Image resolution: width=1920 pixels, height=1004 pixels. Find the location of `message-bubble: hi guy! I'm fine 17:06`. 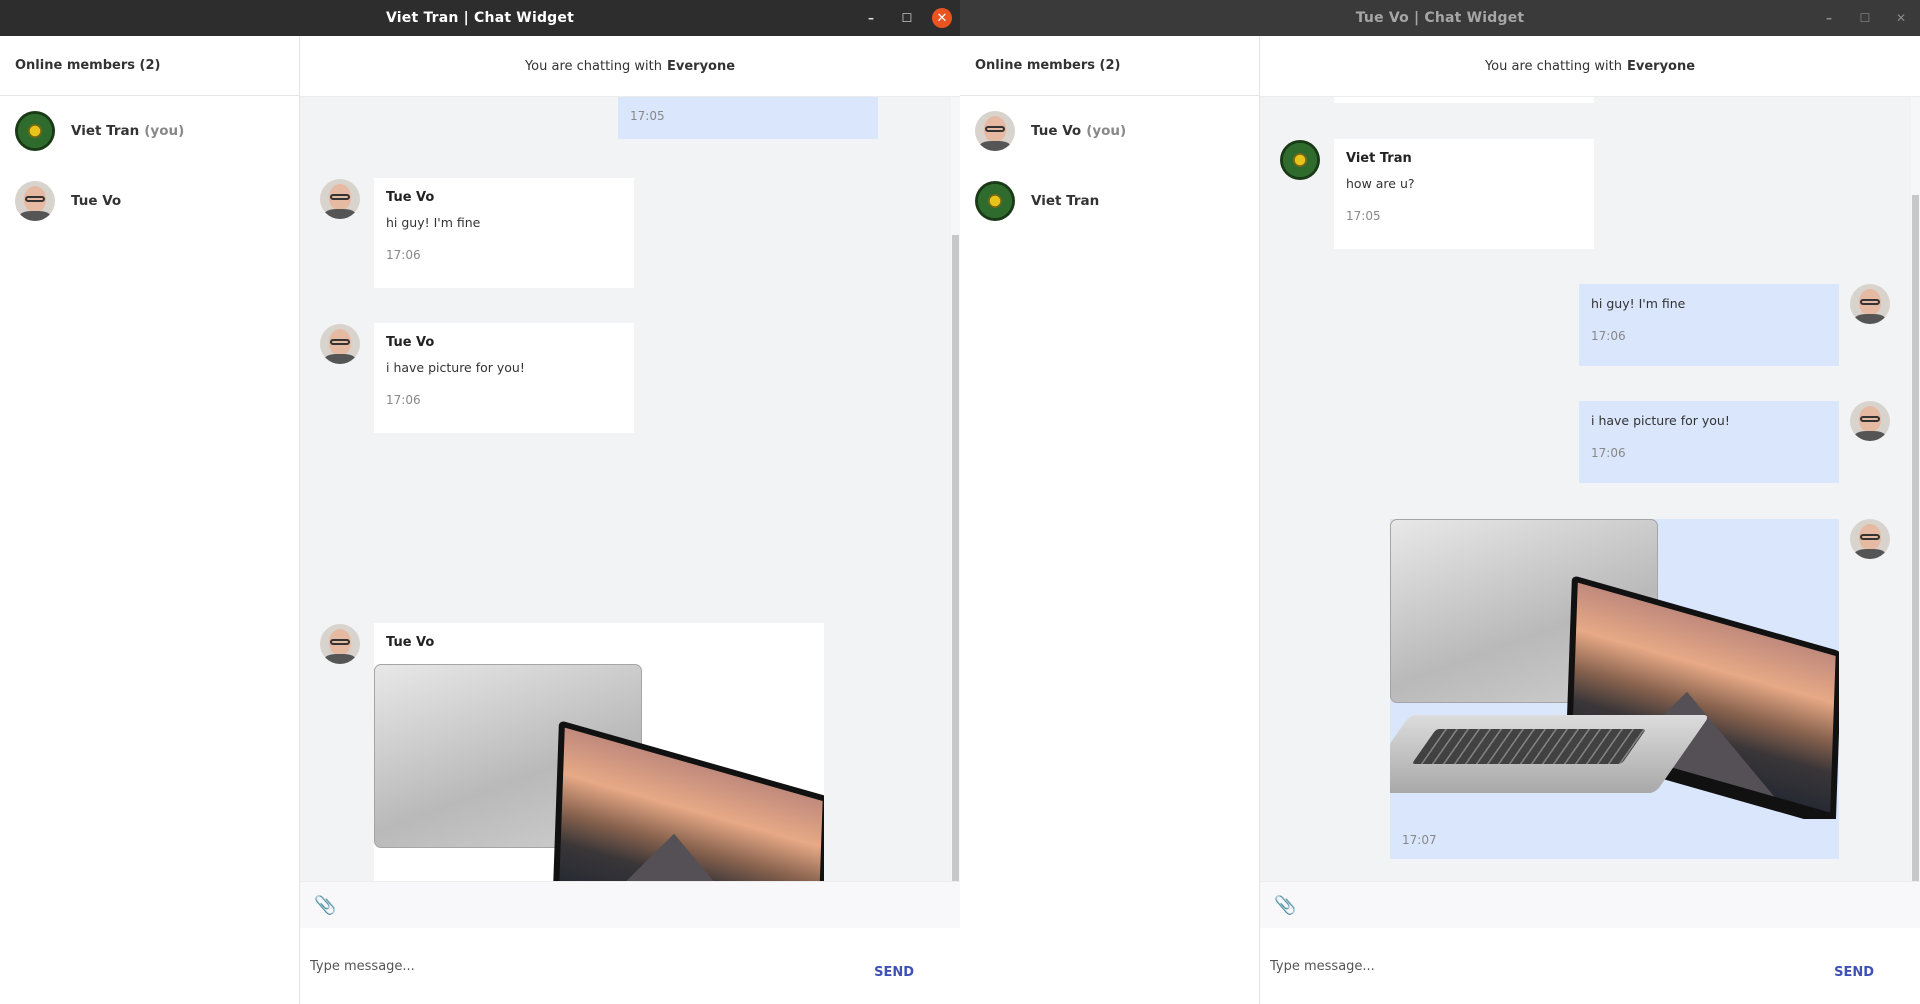

message-bubble: hi guy! I'm fine 17:06 is located at coordinates (1709, 325).